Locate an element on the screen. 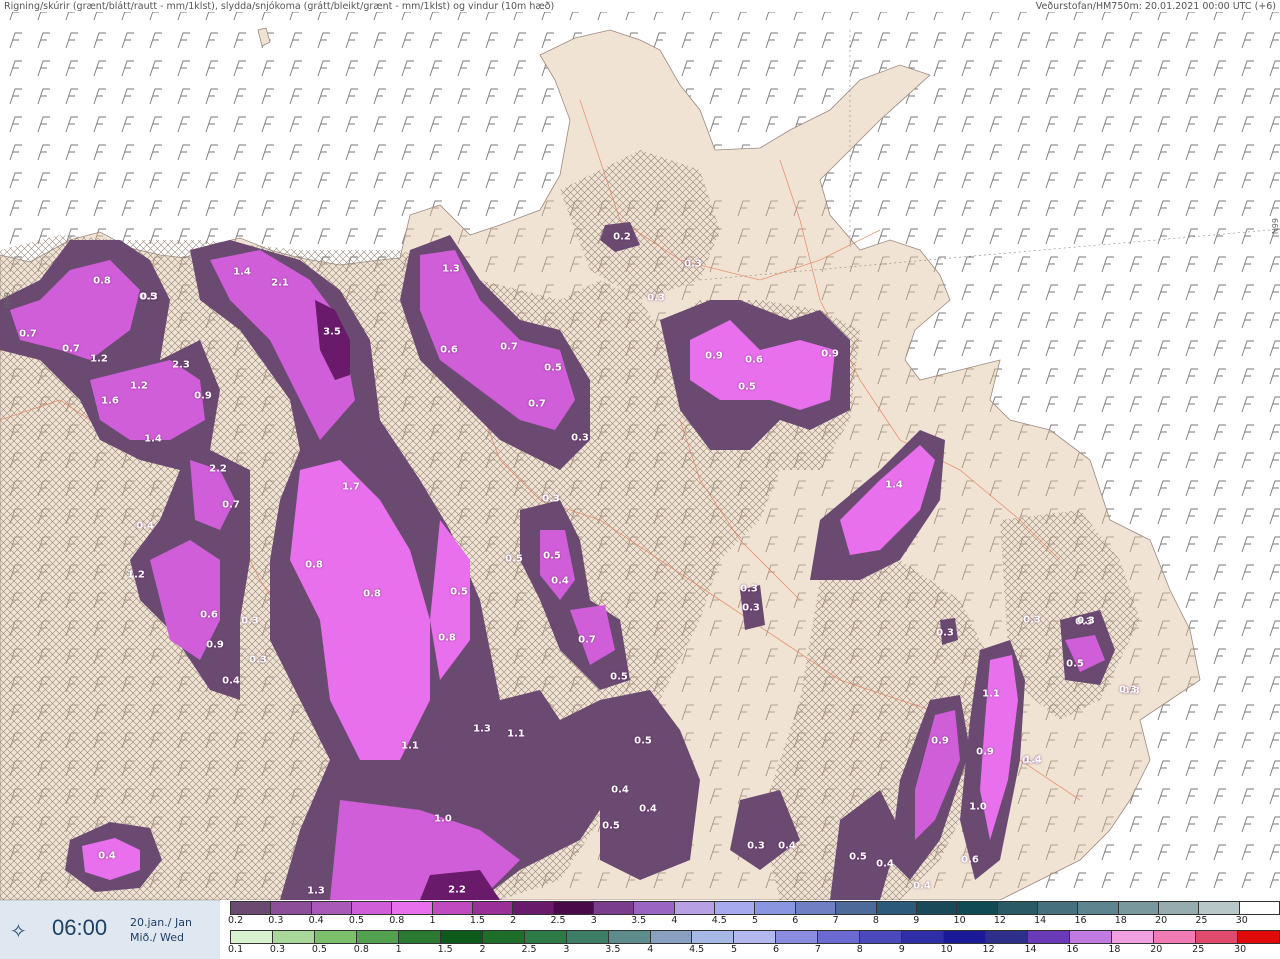 This screenshot has width=1280, height=959. sparkle-icon: ✧ is located at coordinates (18, 931).